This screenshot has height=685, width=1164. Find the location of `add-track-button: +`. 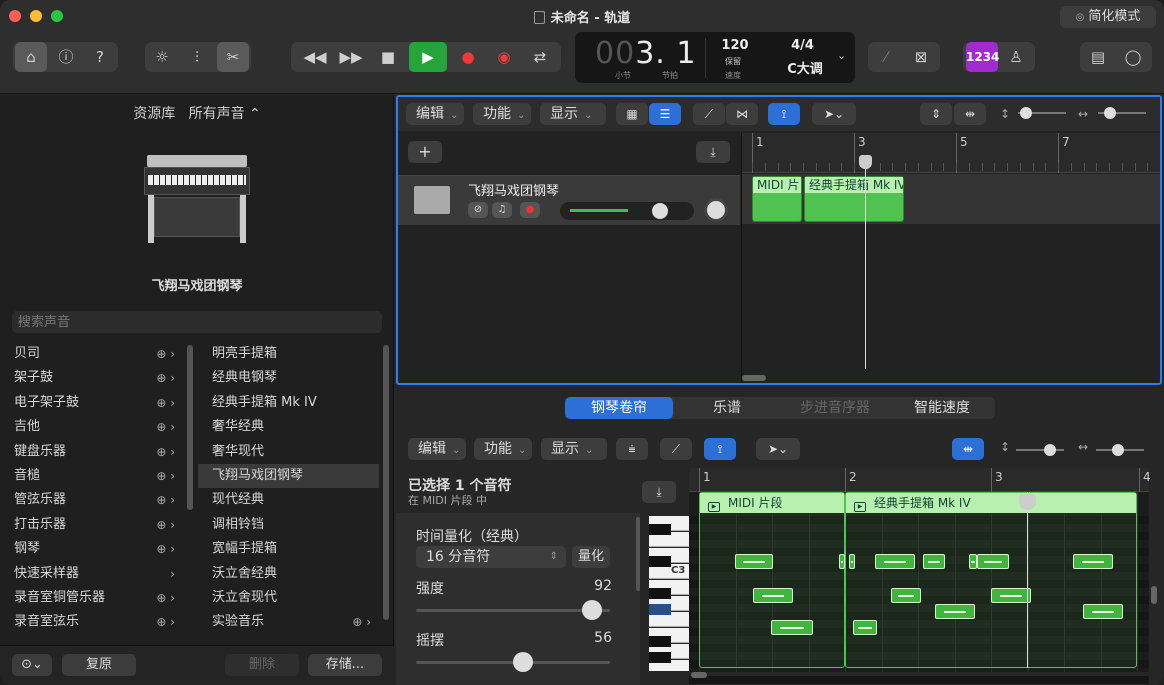

add-track-button: + is located at coordinates (425, 152).